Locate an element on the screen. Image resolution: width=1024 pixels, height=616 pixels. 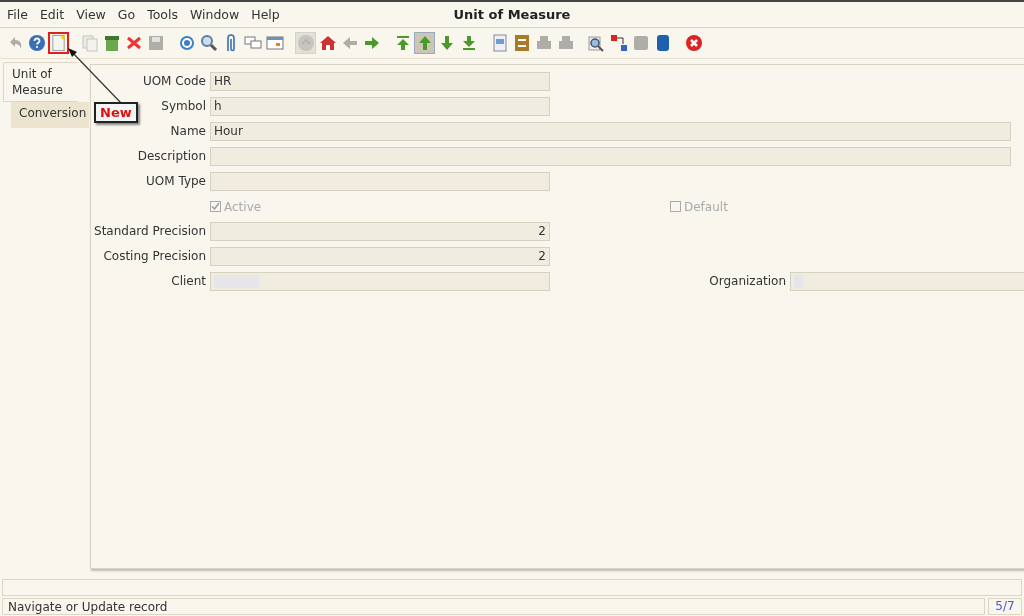
menu-item: File is located at coordinates (17, 14).